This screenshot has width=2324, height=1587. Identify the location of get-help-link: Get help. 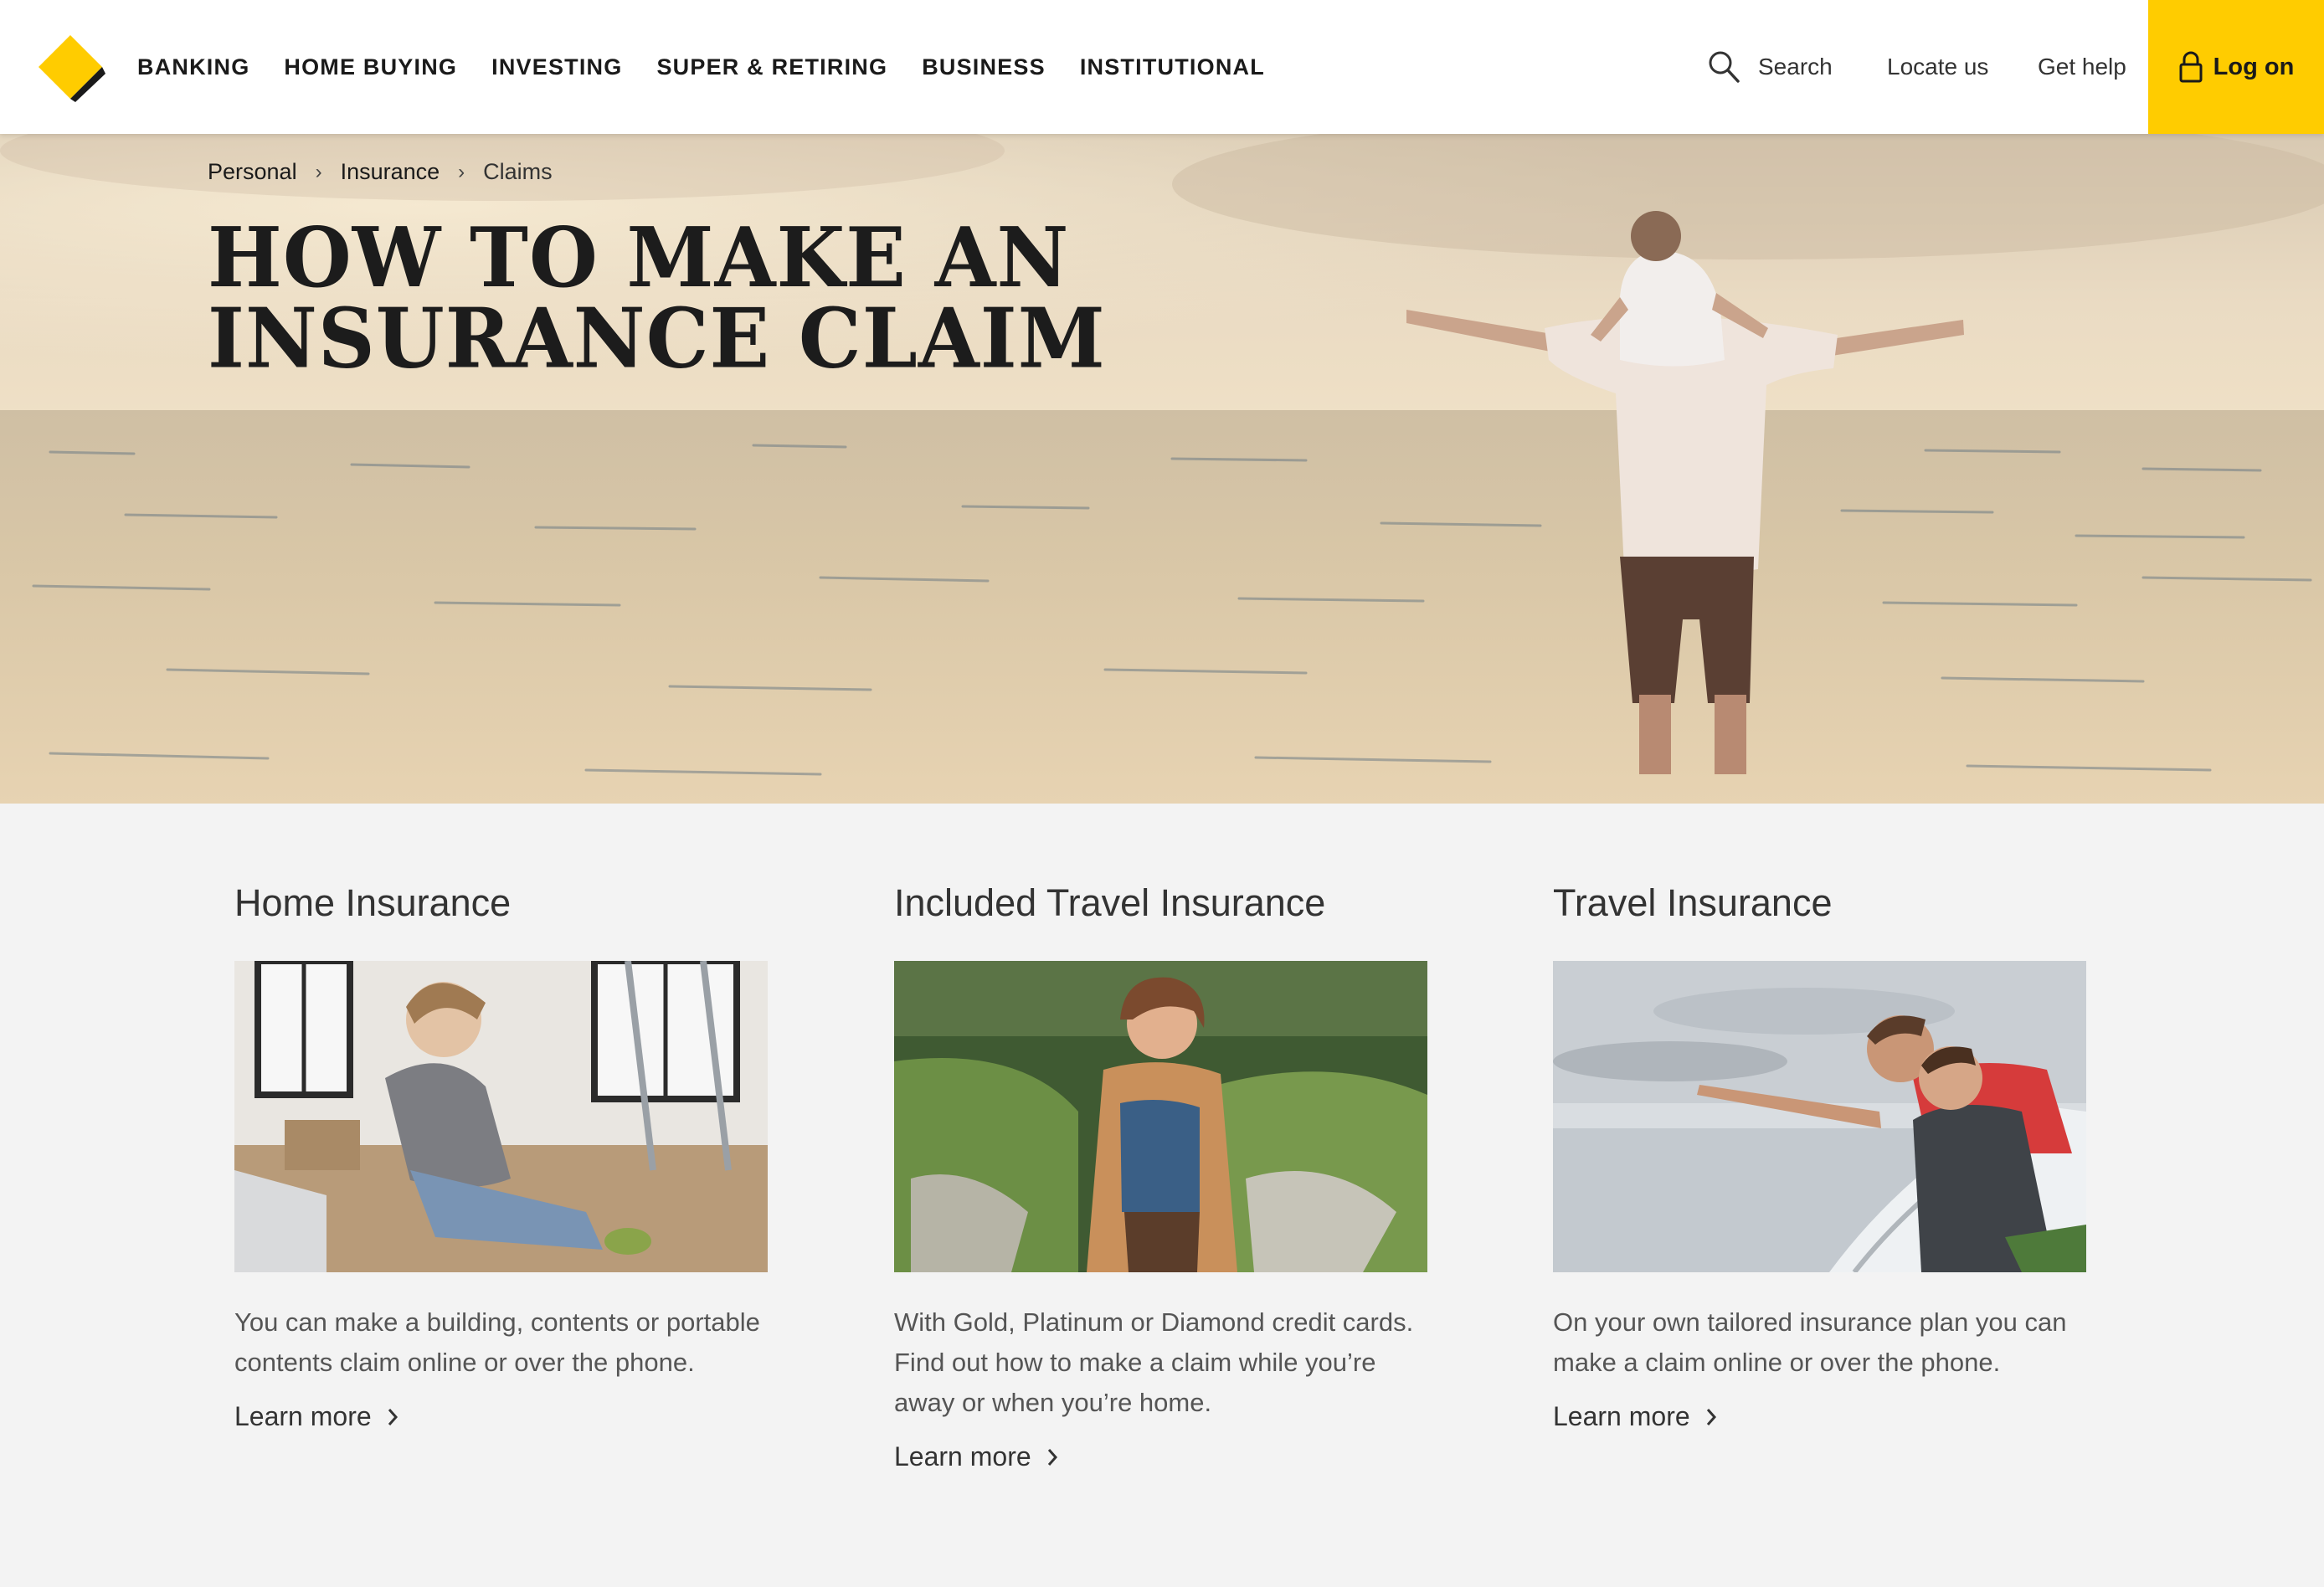
(2082, 67).